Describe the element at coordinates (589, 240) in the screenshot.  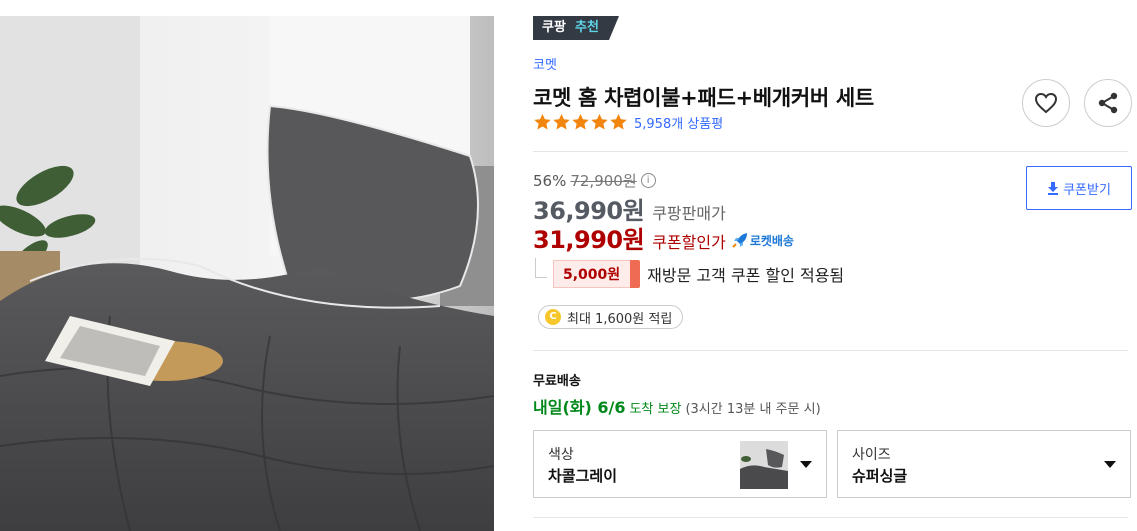
I see `coupon-price: 31,990원` at that location.